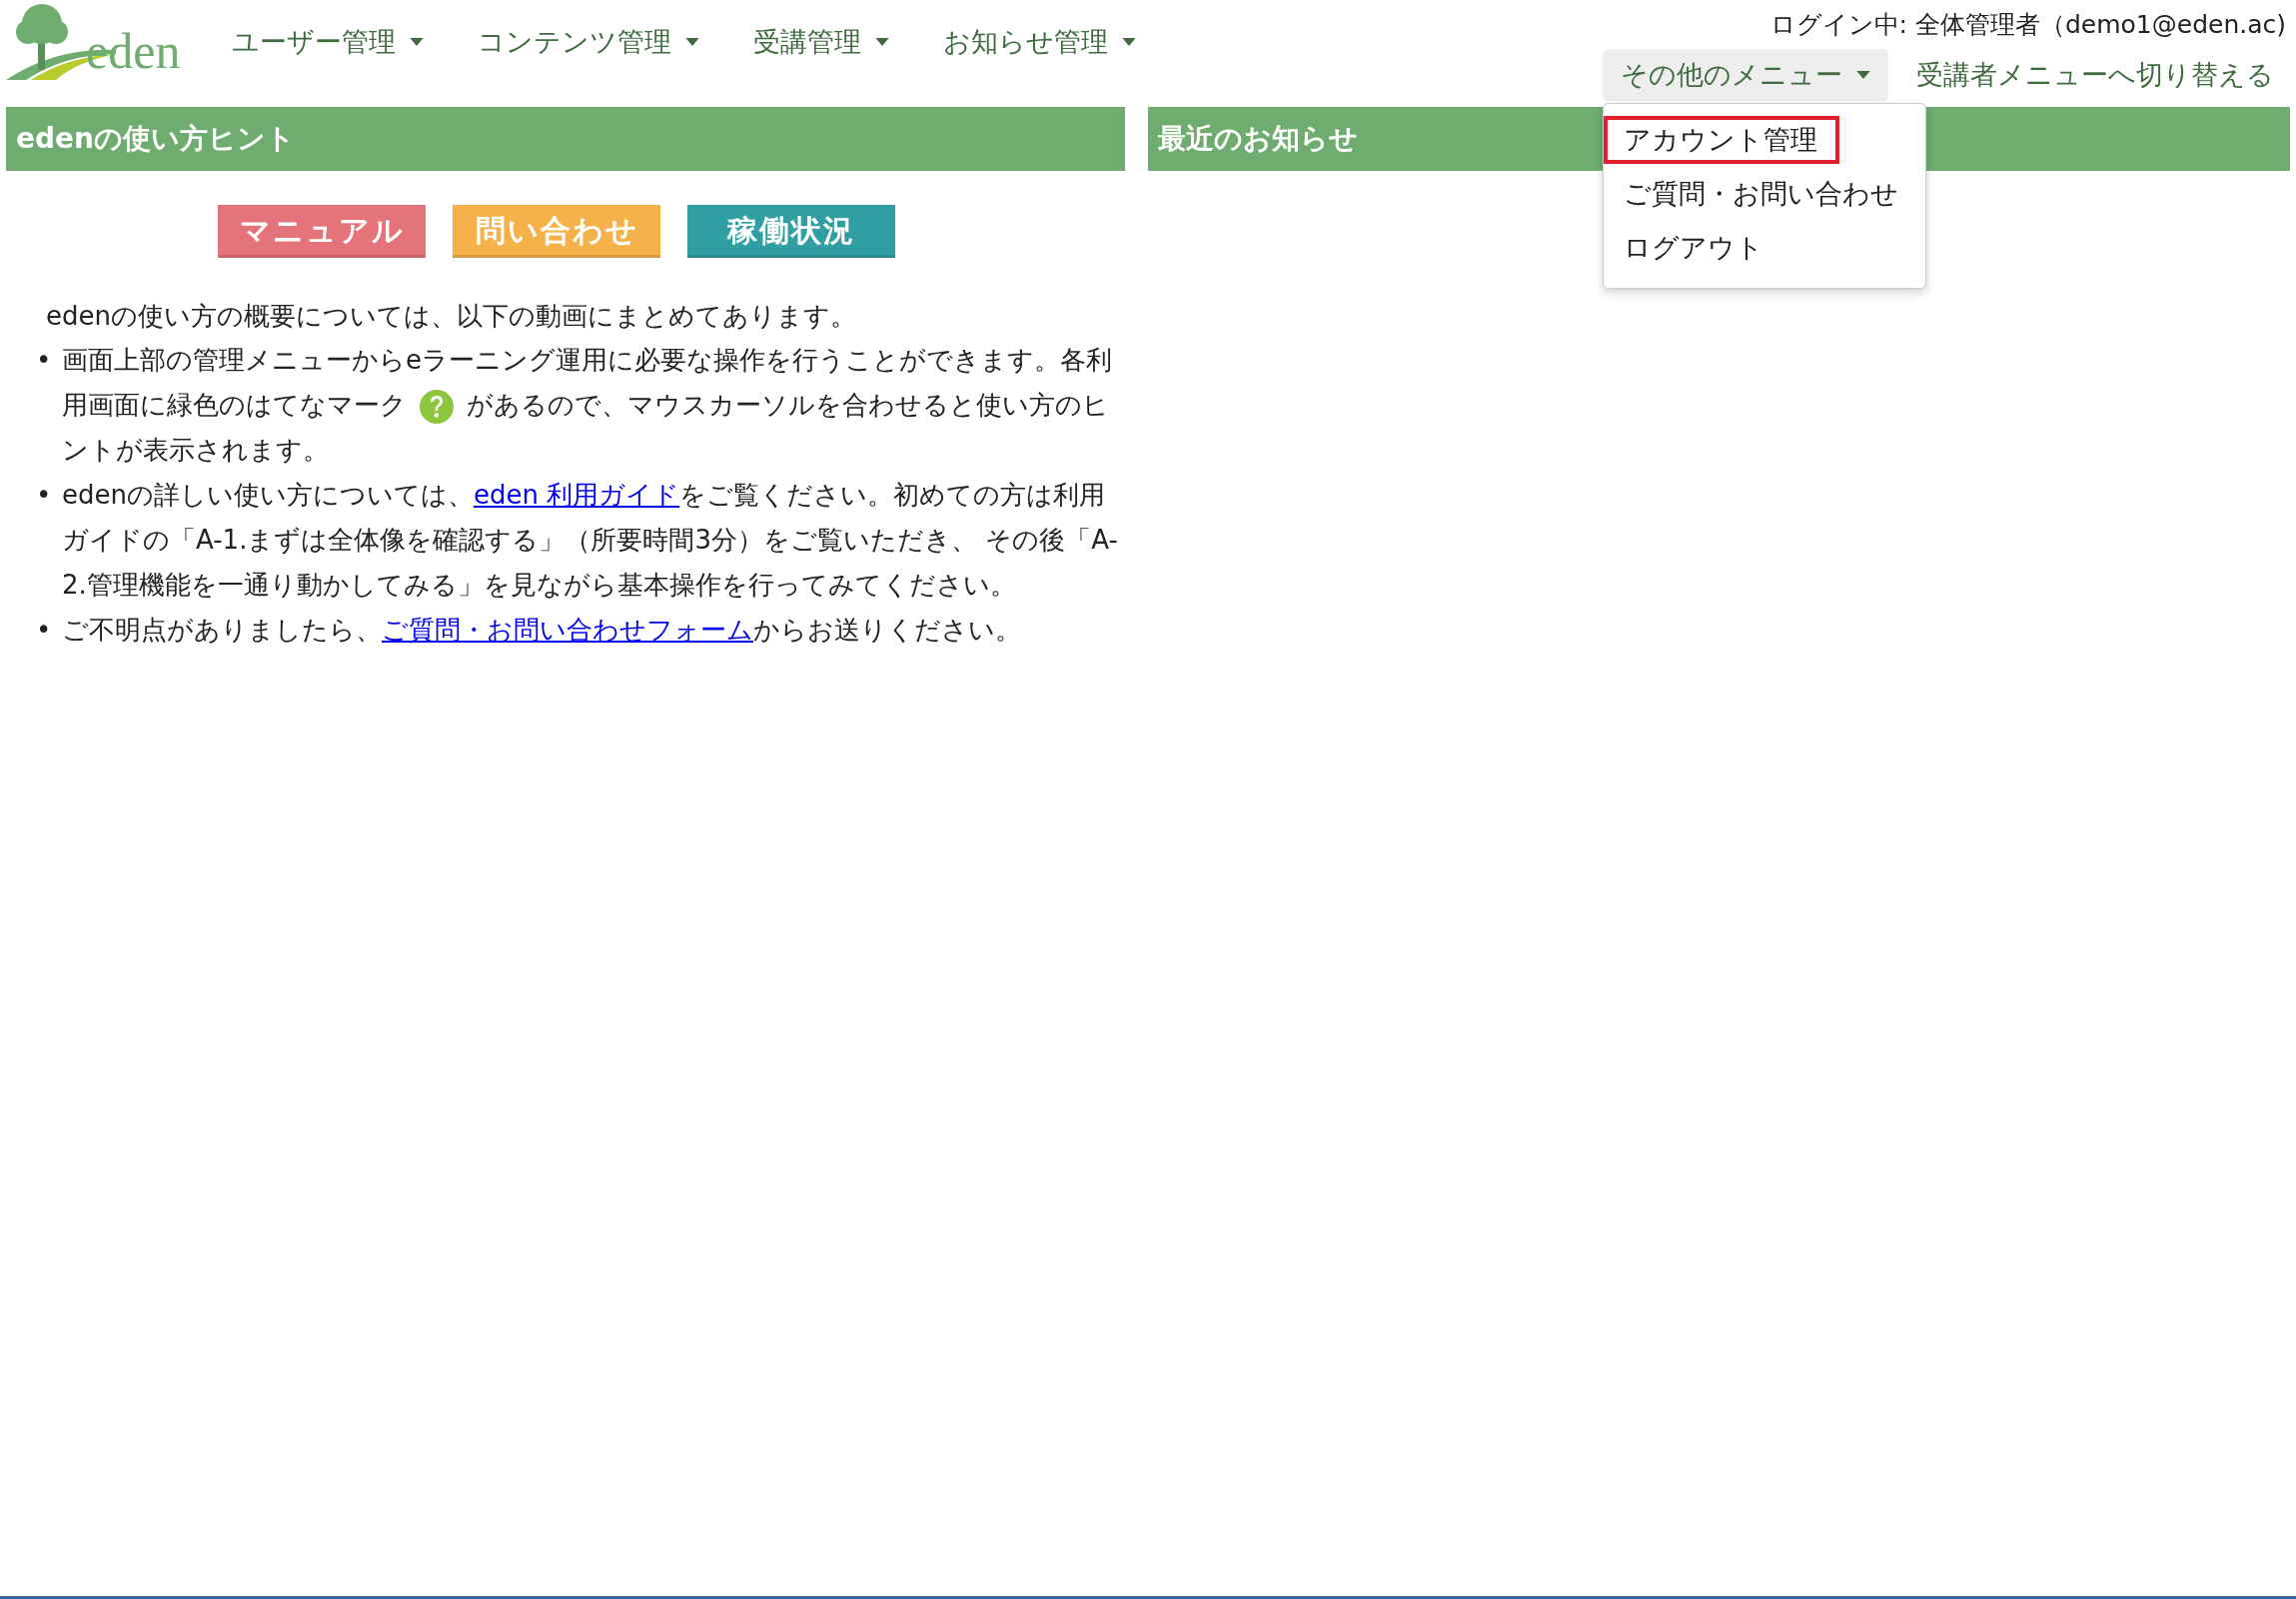  What do you see at coordinates (588, 42) in the screenshot?
I see `nav-menu: コンテンツ管理` at bounding box center [588, 42].